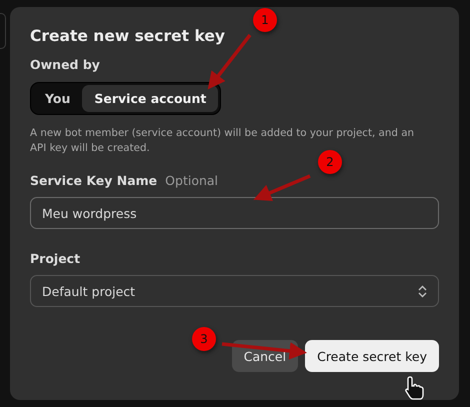 The height and width of the screenshot is (407, 470). Describe the element at coordinates (127, 36) in the screenshot. I see `dialog-title: Create new secret key` at that location.